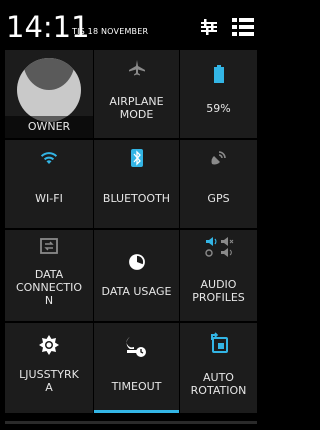 This screenshot has width=320, height=430. I want to click on bluetooth-icon, so click(136, 158).